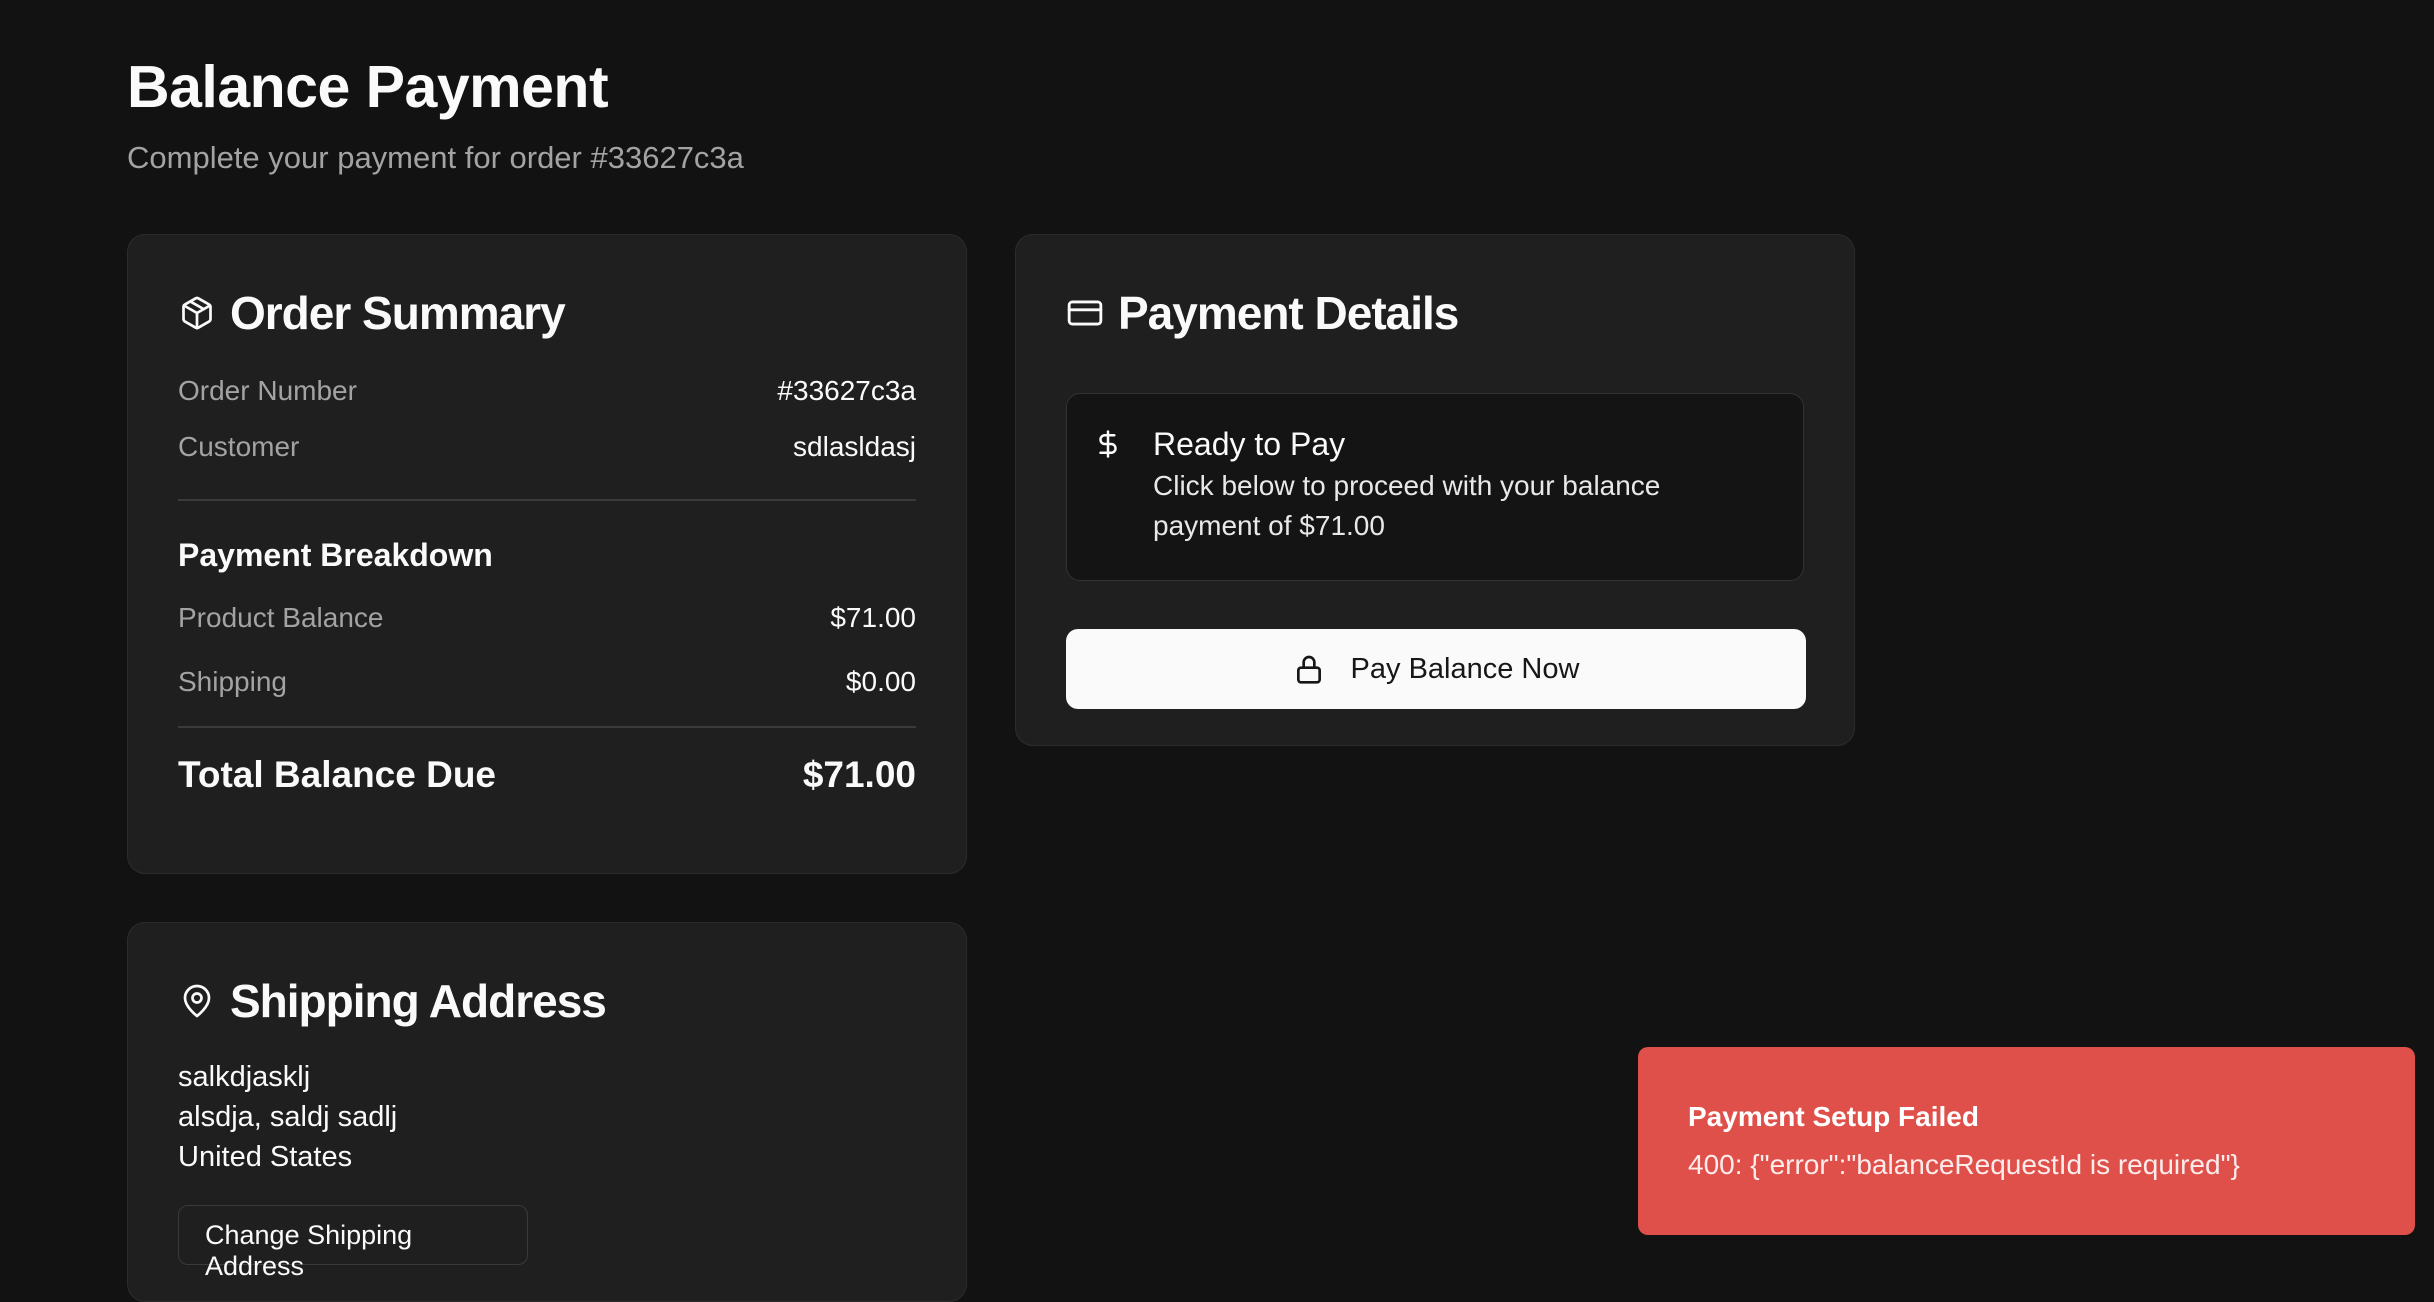  I want to click on address-line: salkdjasklj, so click(244, 1077).